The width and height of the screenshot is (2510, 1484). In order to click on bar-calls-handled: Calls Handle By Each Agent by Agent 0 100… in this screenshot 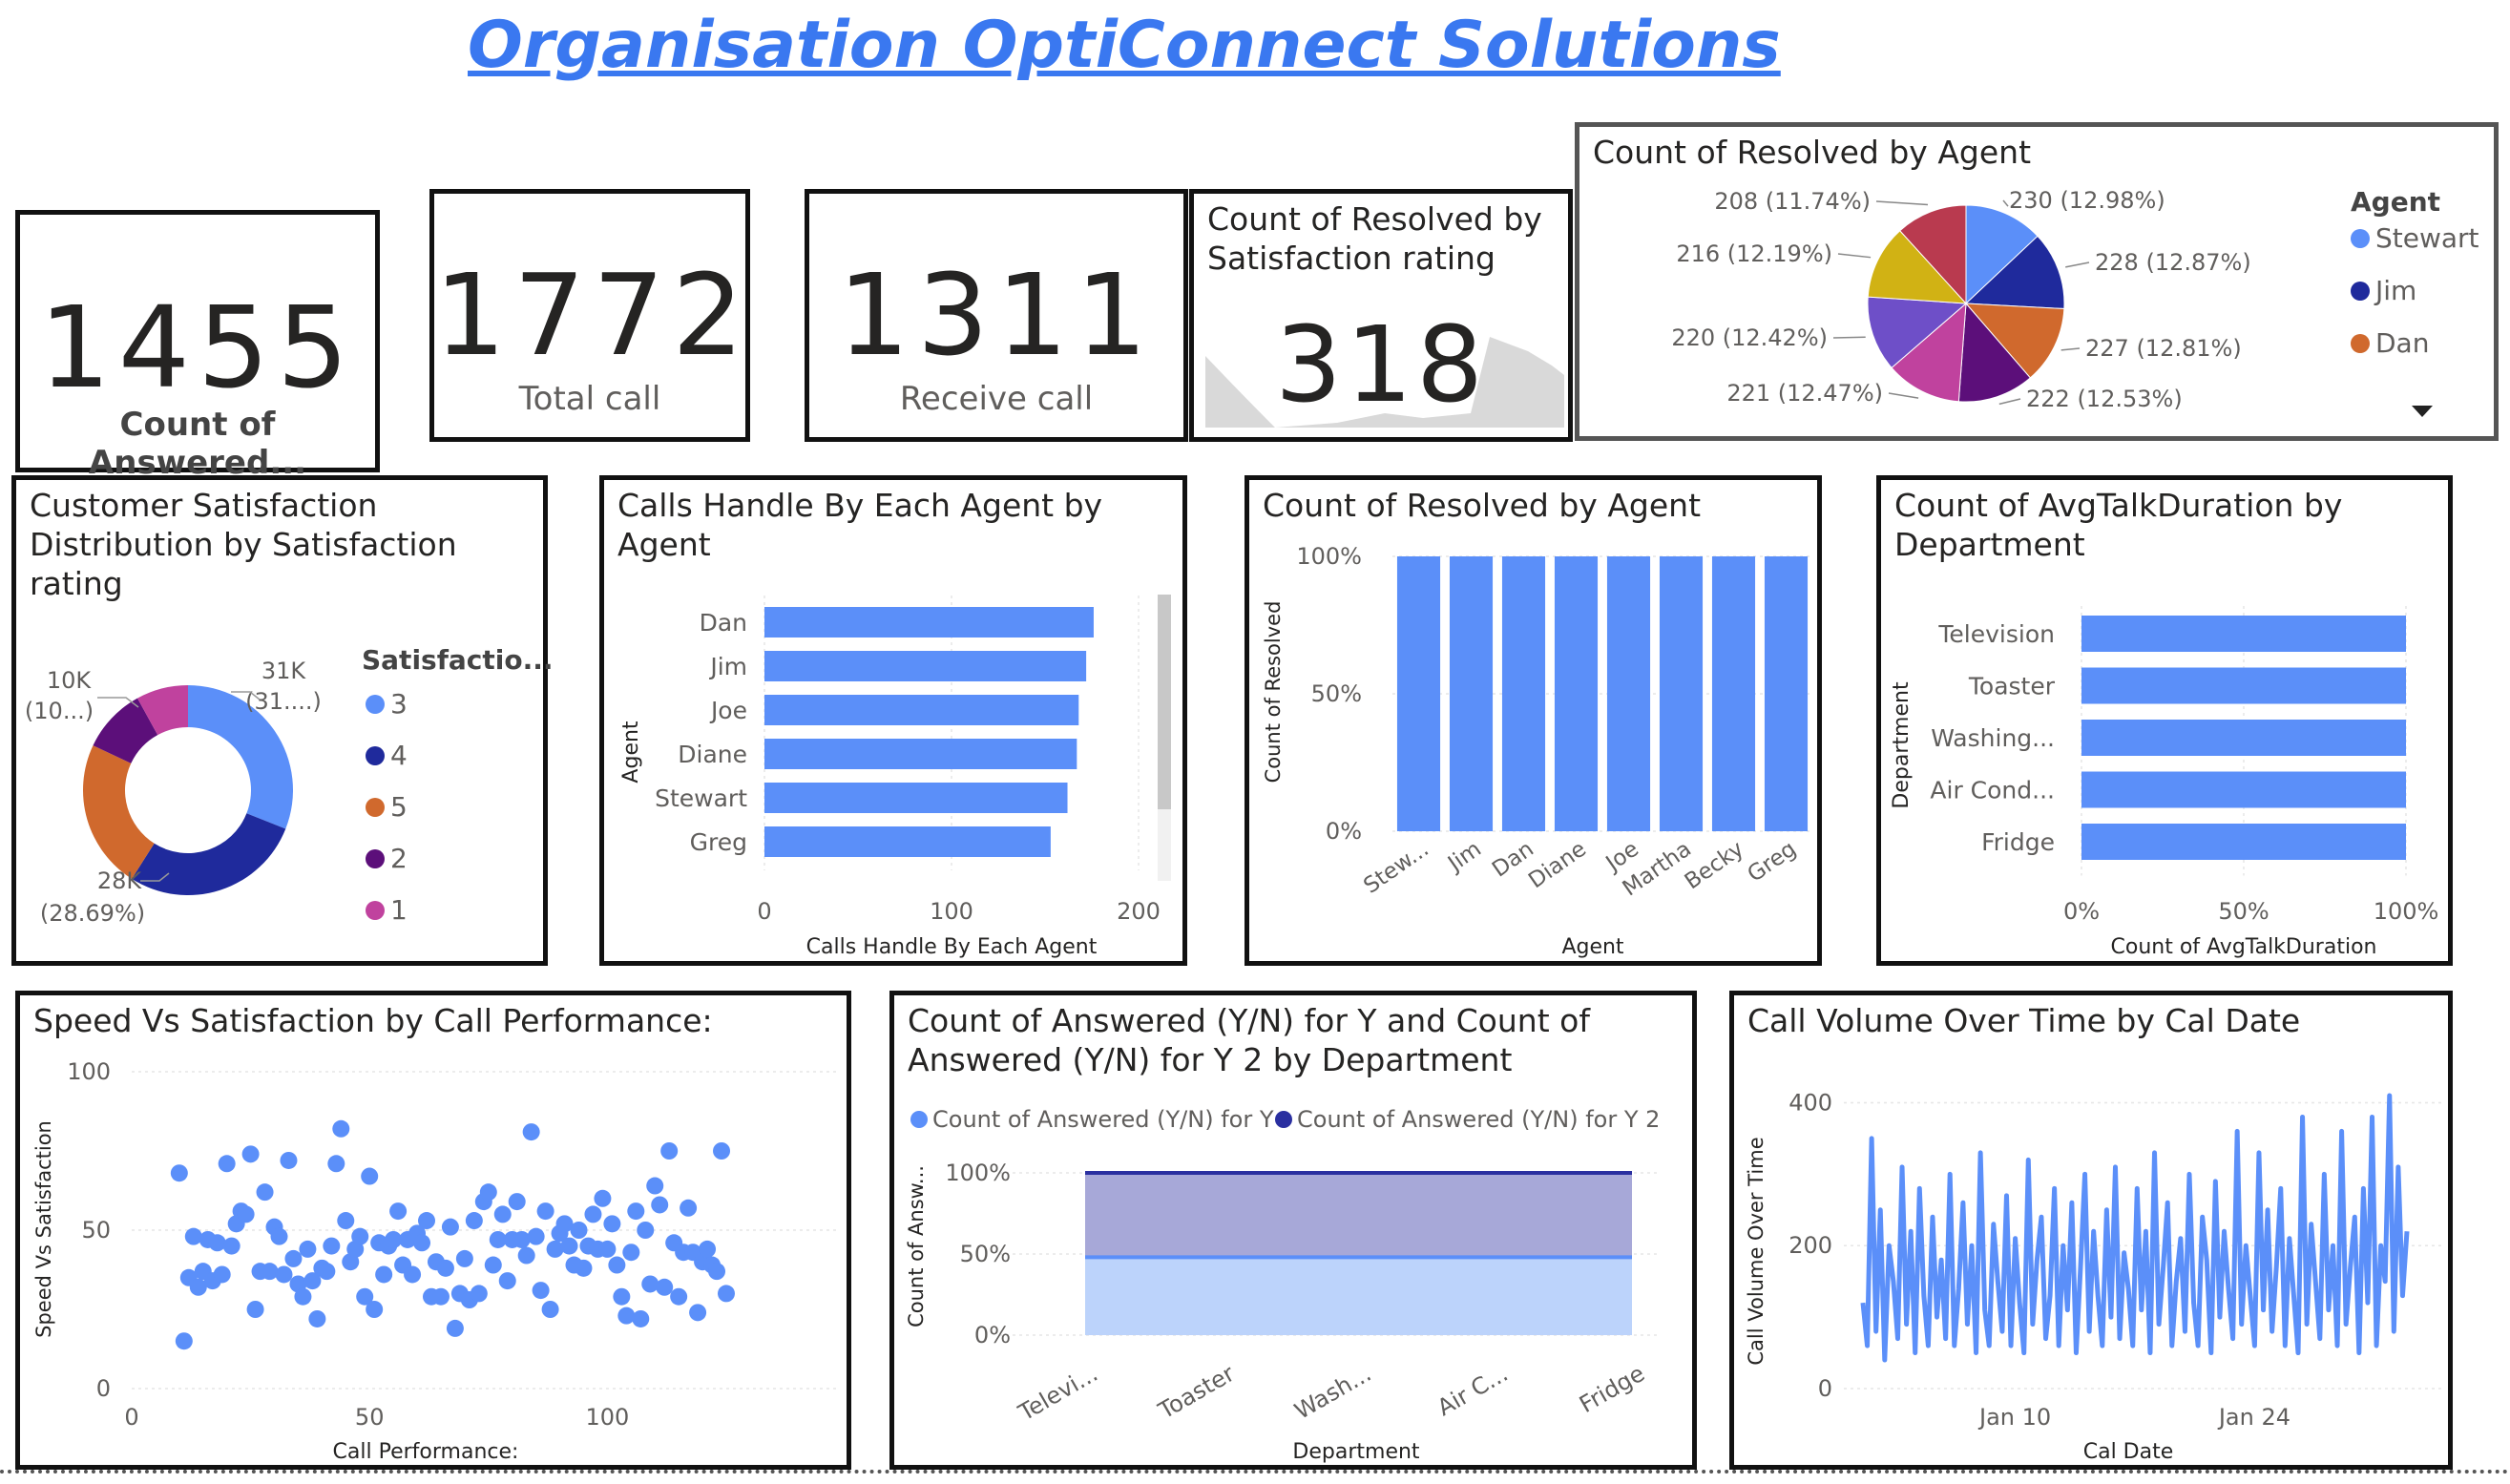, I will do `click(893, 720)`.